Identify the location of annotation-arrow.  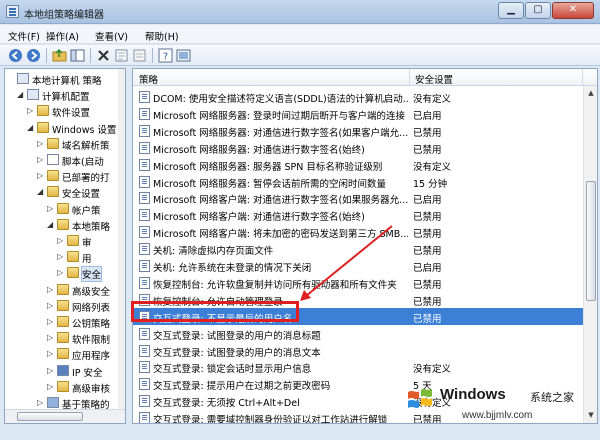
(346, 263).